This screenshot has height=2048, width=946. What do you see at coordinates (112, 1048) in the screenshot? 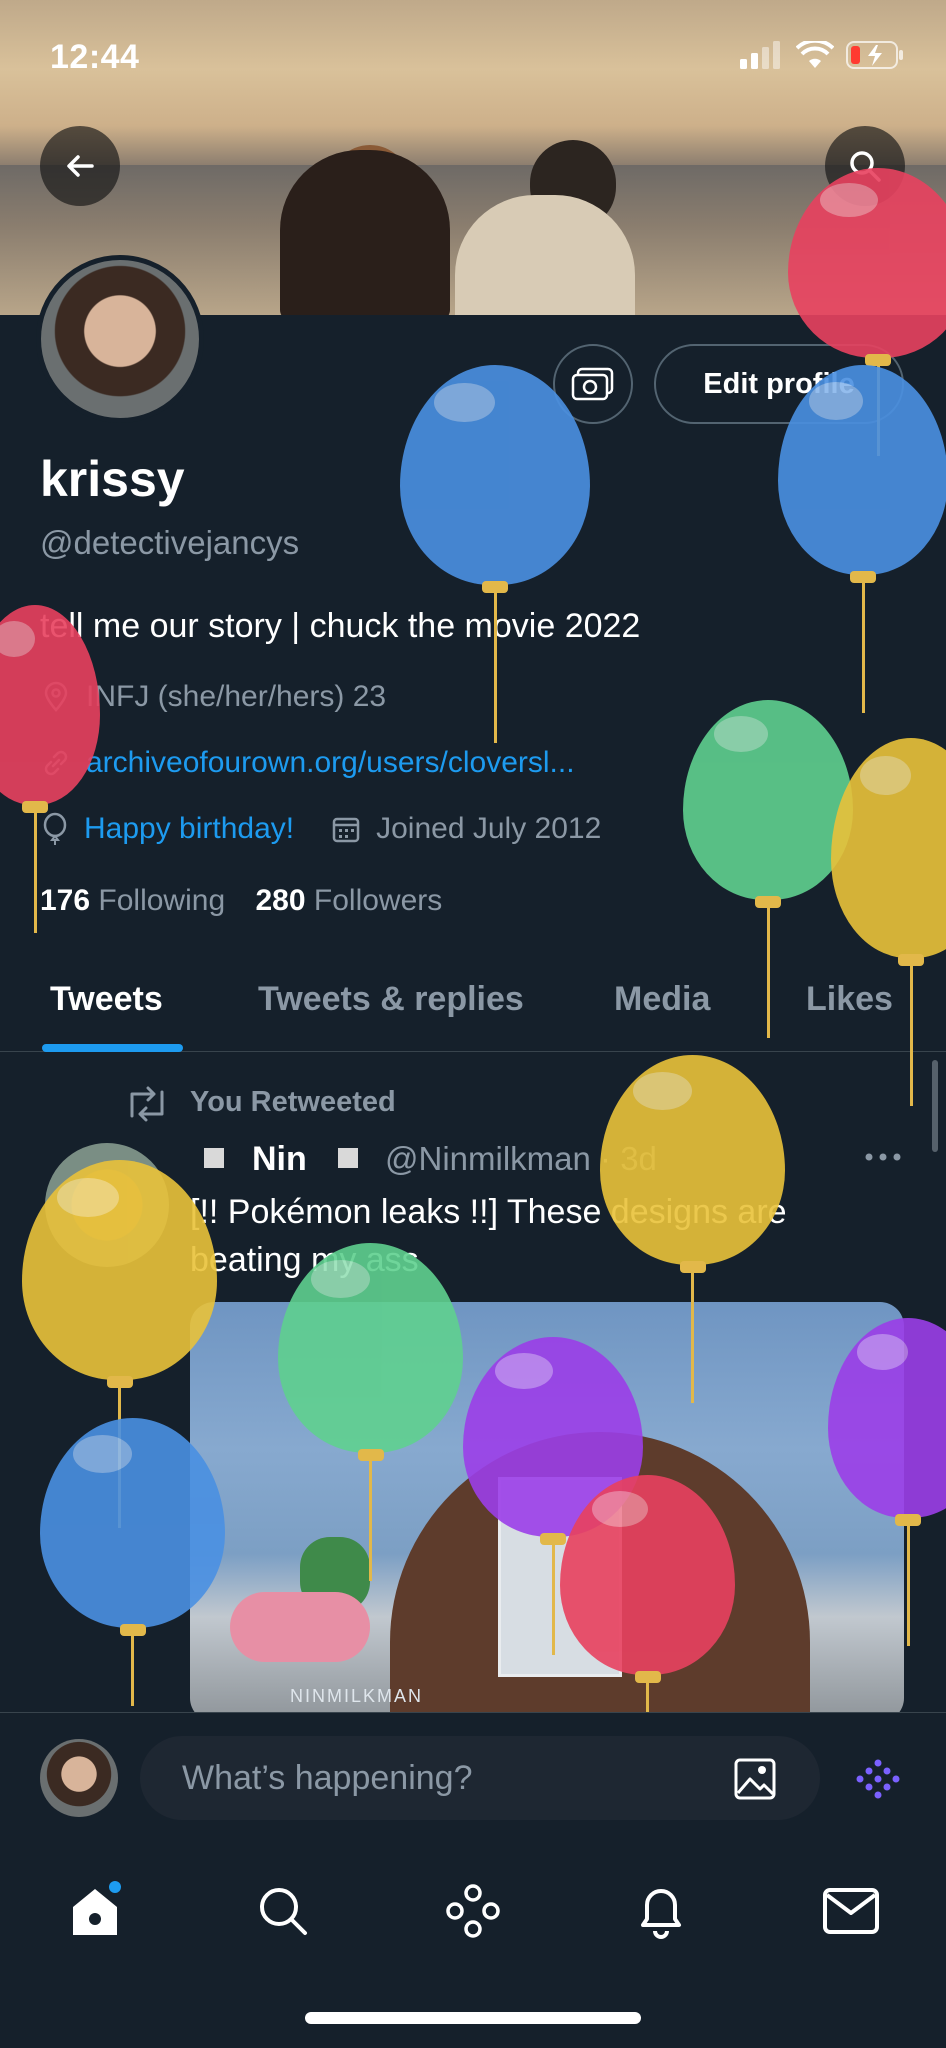
I see `active-tab-indicator` at bounding box center [112, 1048].